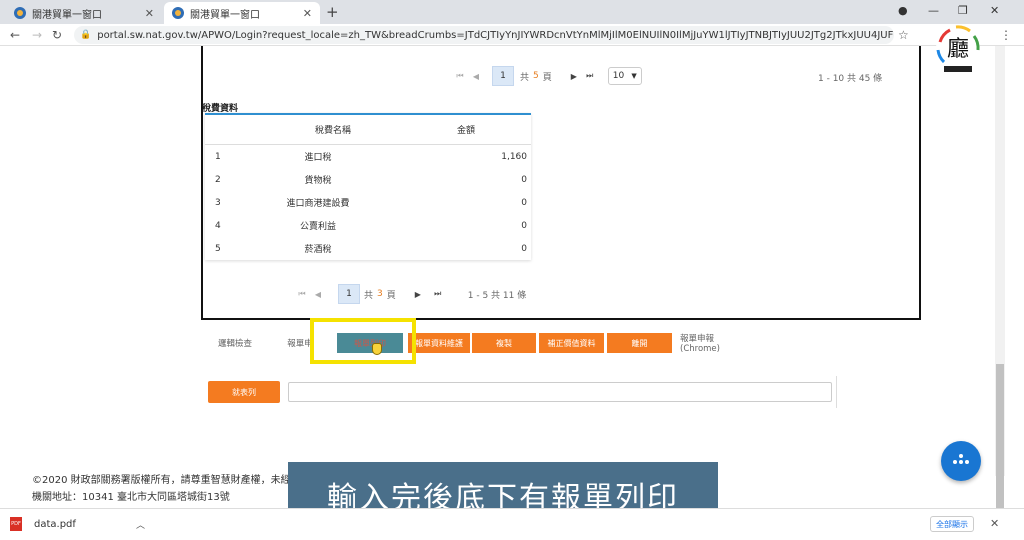 Image resolution: width=1024 pixels, height=540 pixels. Describe the element at coordinates (963, 10) in the screenshot. I see `maximize-icon: ❐` at that location.